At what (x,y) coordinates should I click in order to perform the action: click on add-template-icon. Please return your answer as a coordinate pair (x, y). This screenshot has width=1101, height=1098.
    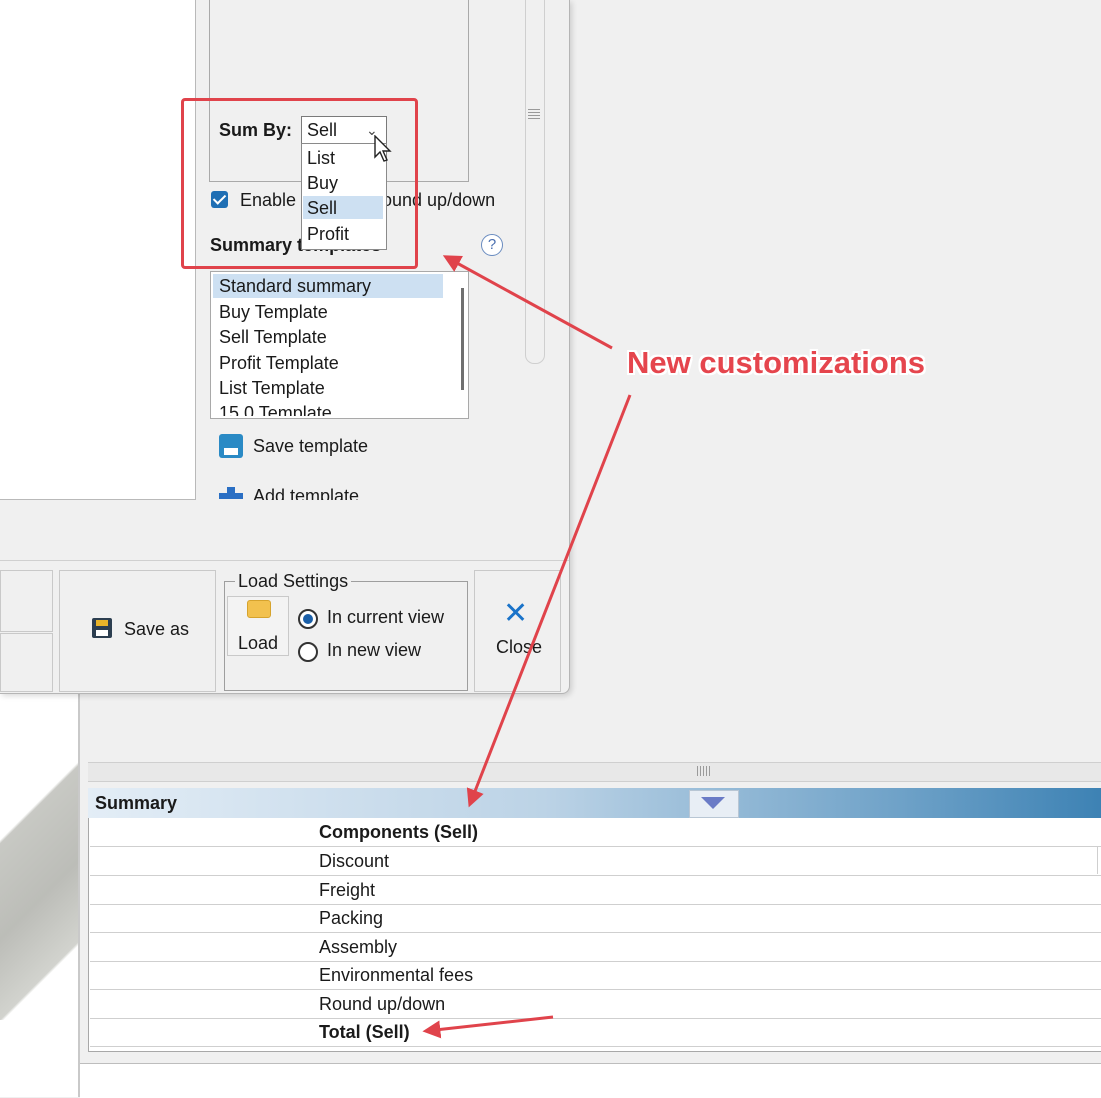
    Looking at the image, I should click on (231, 493).